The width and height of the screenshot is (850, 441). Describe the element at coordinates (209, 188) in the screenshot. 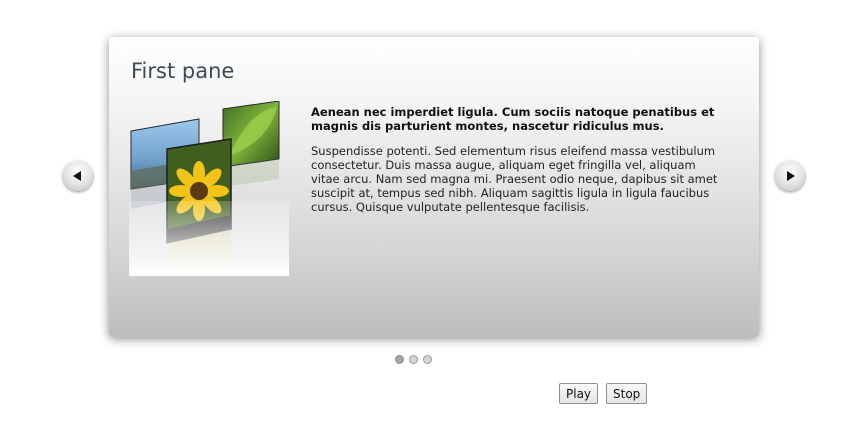

I see `photo-stack-icon` at that location.